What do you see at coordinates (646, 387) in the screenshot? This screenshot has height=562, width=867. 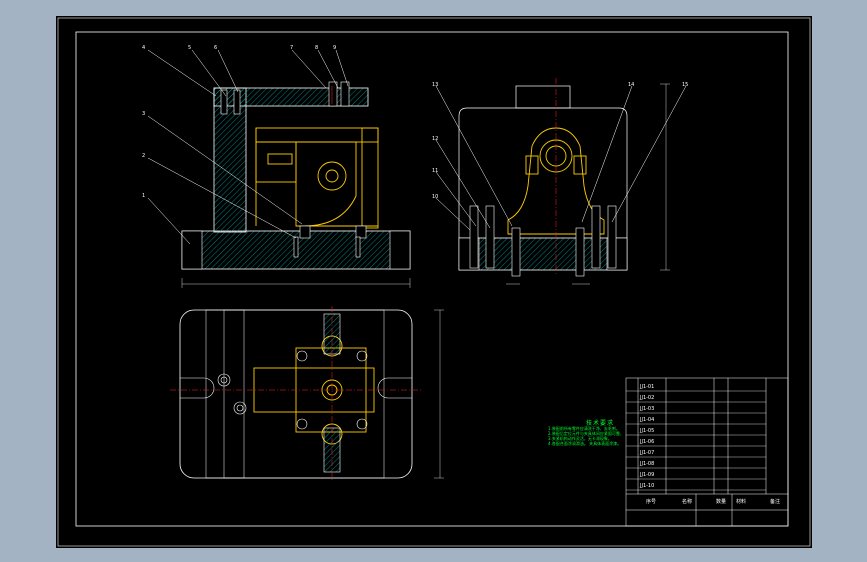 I see `title-block-cell: JJ1-01` at bounding box center [646, 387].